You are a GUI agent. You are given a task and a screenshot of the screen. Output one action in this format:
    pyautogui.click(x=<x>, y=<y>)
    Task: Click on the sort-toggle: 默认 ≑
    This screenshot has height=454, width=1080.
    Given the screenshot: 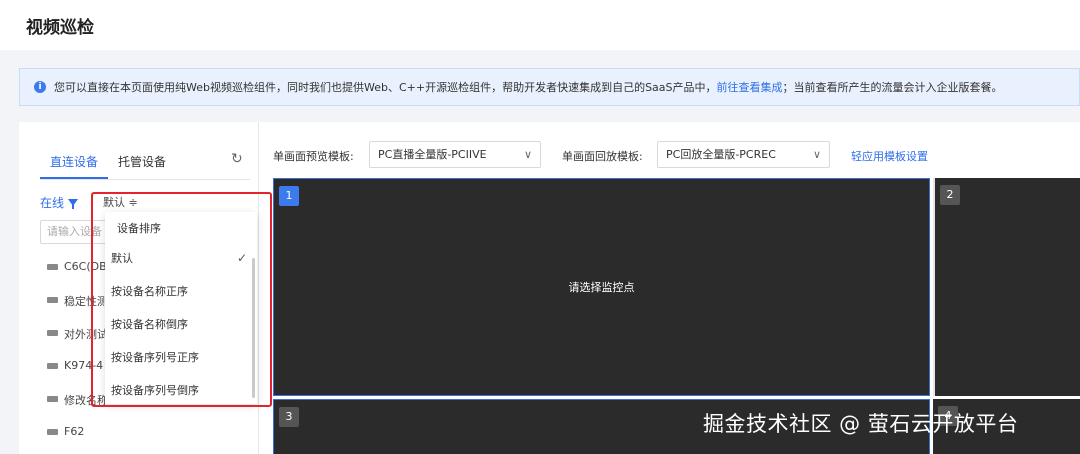 What is the action you would take?
    pyautogui.click(x=120, y=202)
    